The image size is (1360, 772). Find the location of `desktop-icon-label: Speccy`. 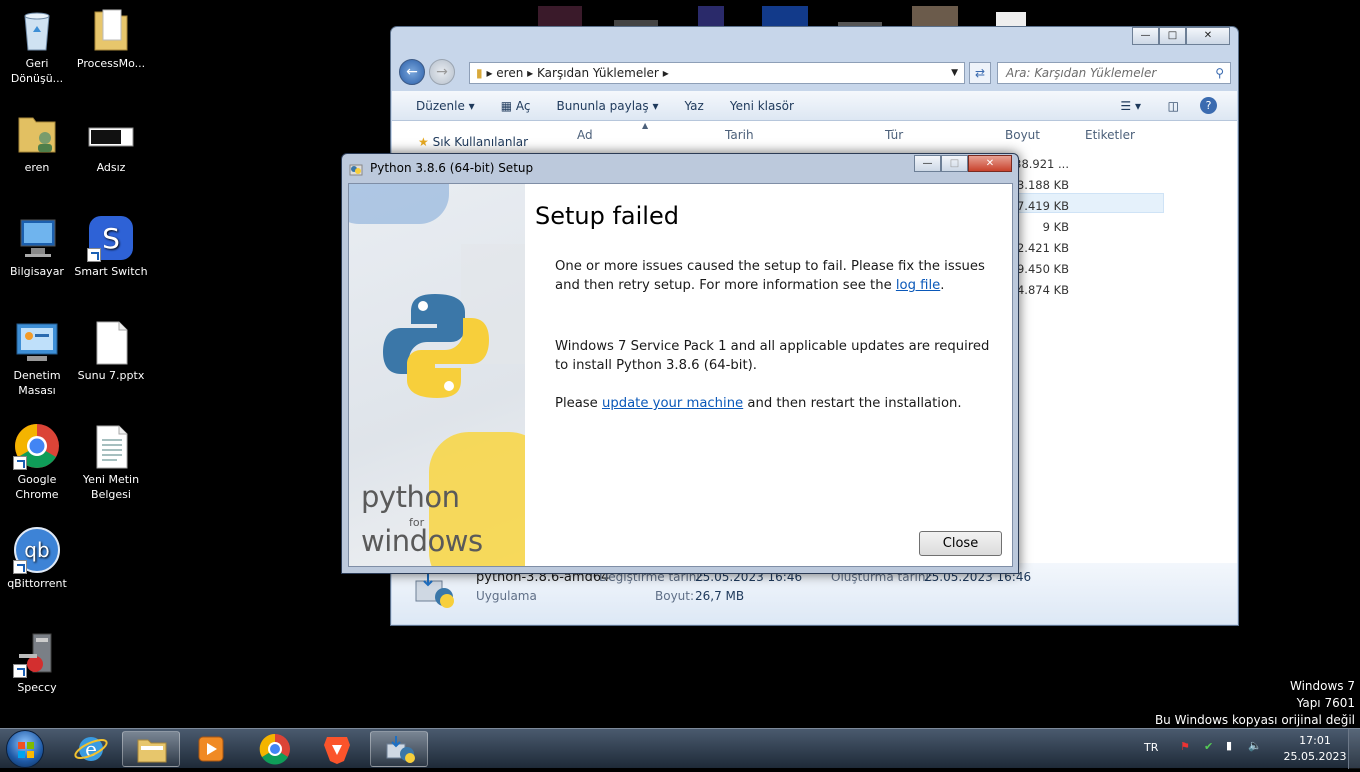

desktop-icon-label: Speccy is located at coordinates (37, 687).